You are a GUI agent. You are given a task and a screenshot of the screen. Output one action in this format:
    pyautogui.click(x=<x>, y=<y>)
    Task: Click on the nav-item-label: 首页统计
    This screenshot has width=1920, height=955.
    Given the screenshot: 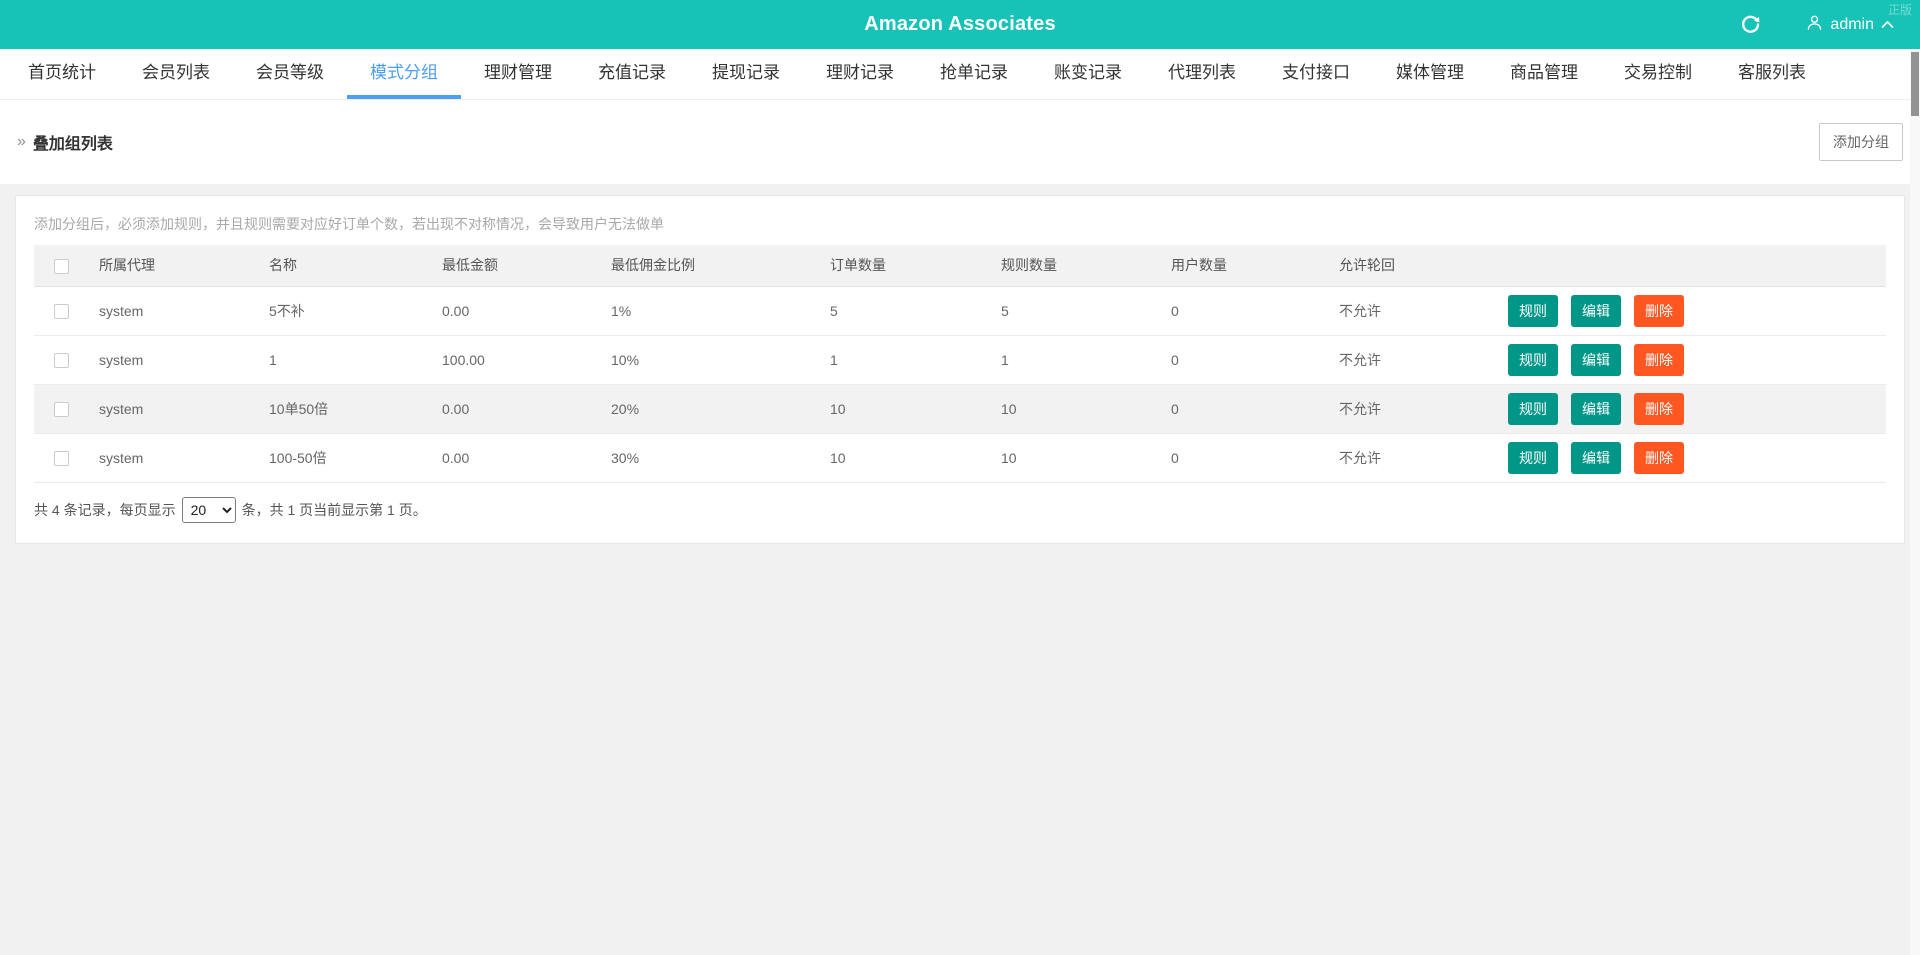 What is the action you would take?
    pyautogui.click(x=62, y=72)
    